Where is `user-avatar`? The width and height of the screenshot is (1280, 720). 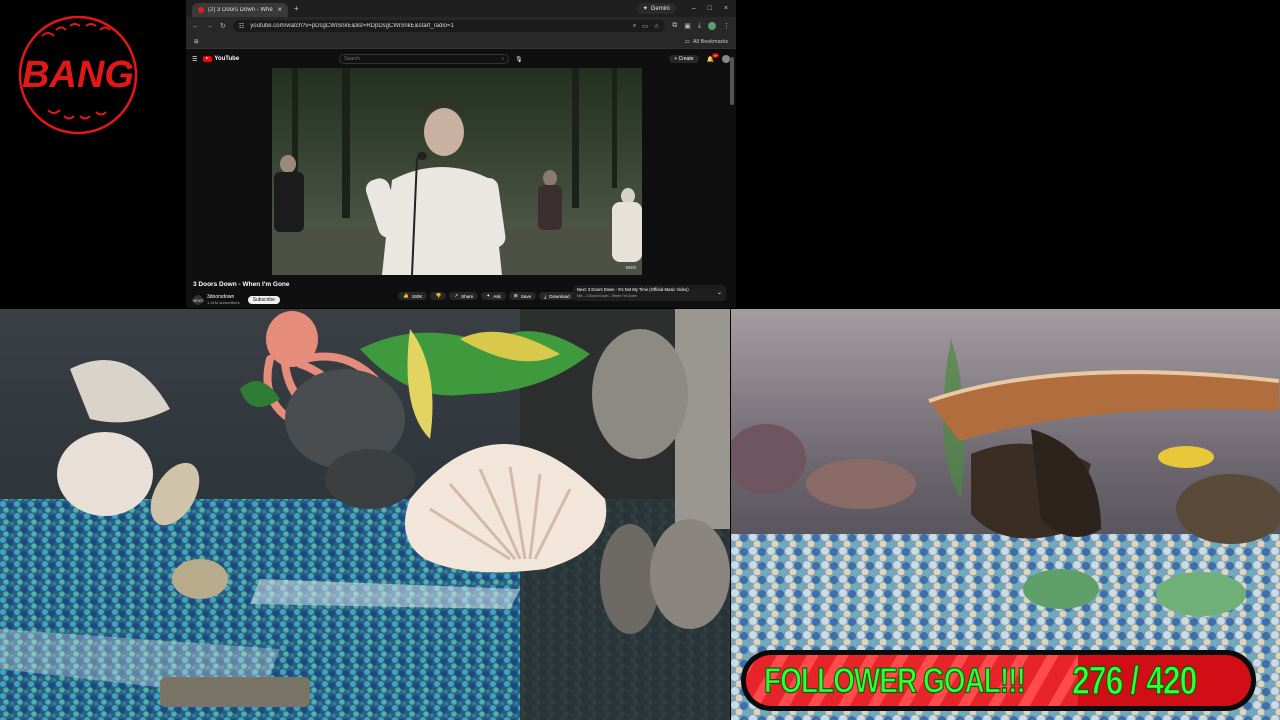 user-avatar is located at coordinates (726, 59).